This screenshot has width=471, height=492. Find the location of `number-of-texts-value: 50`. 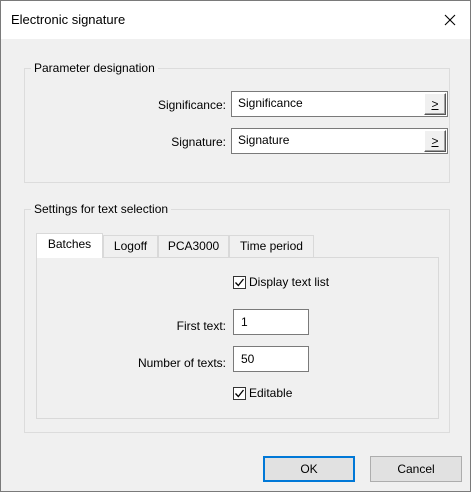

number-of-texts-value: 50 is located at coordinates (248, 359).